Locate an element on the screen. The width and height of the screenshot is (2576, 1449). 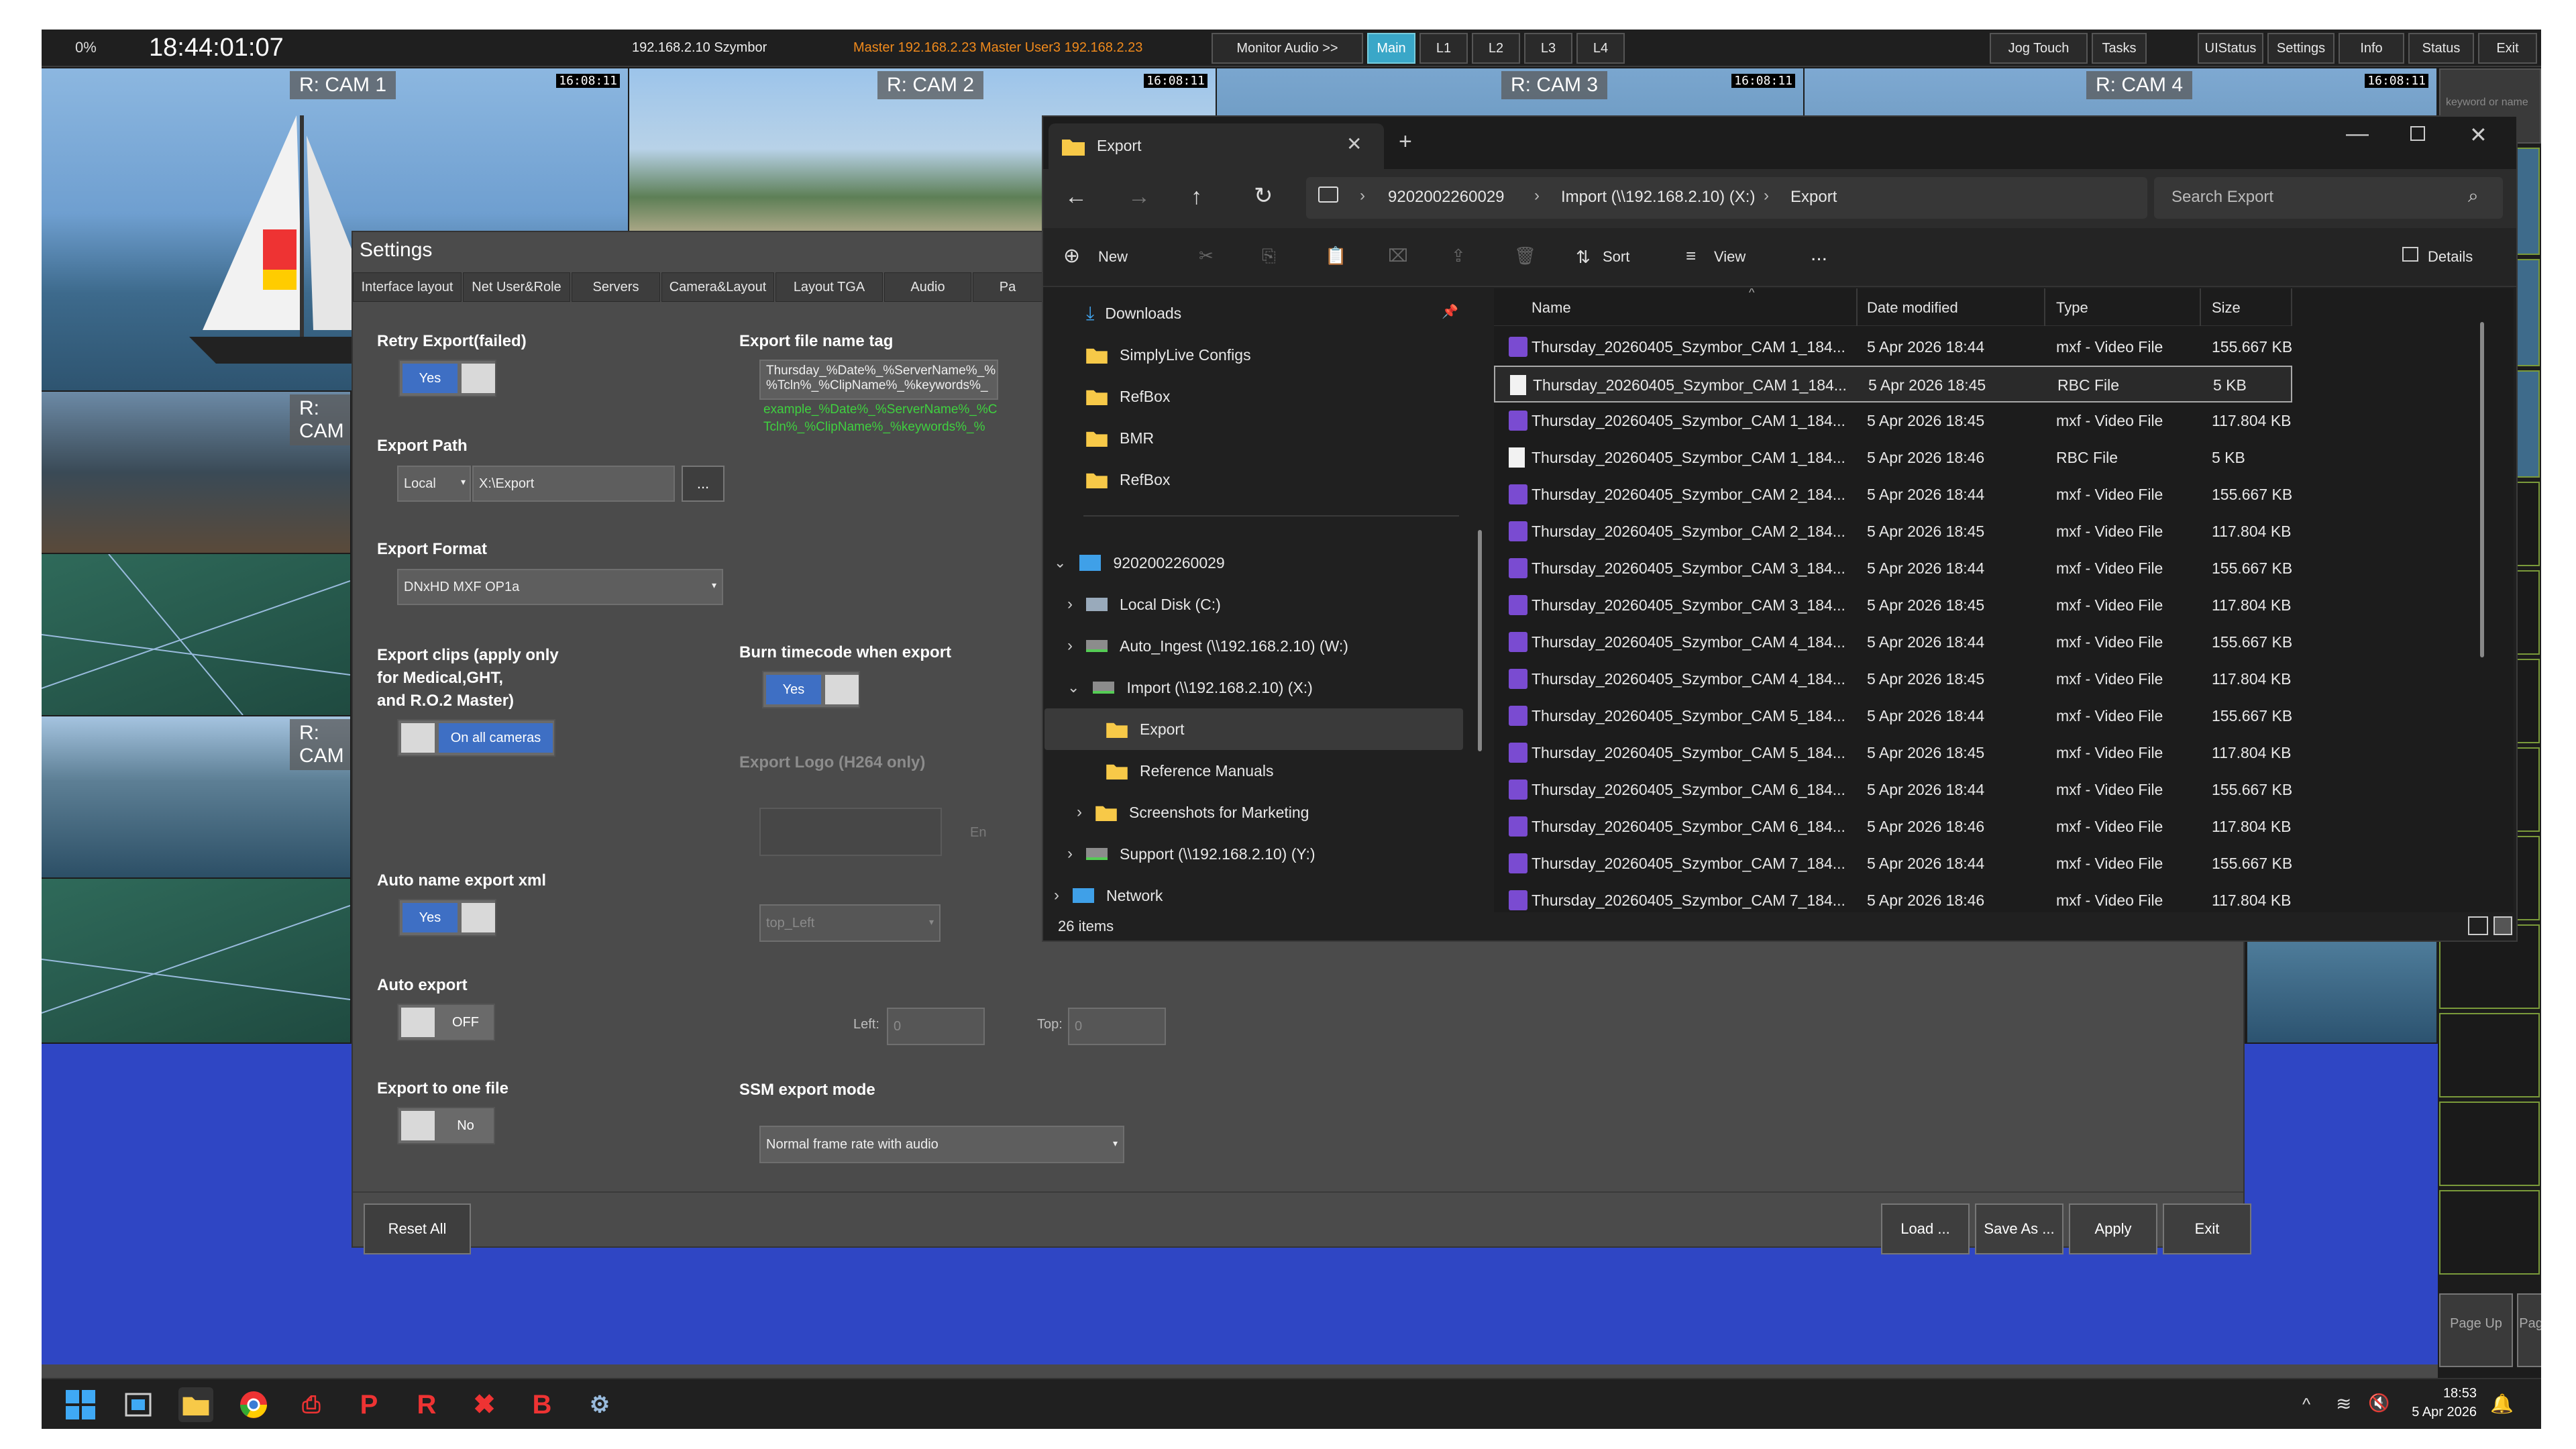
tab-pa: Pa is located at coordinates (1007, 287).